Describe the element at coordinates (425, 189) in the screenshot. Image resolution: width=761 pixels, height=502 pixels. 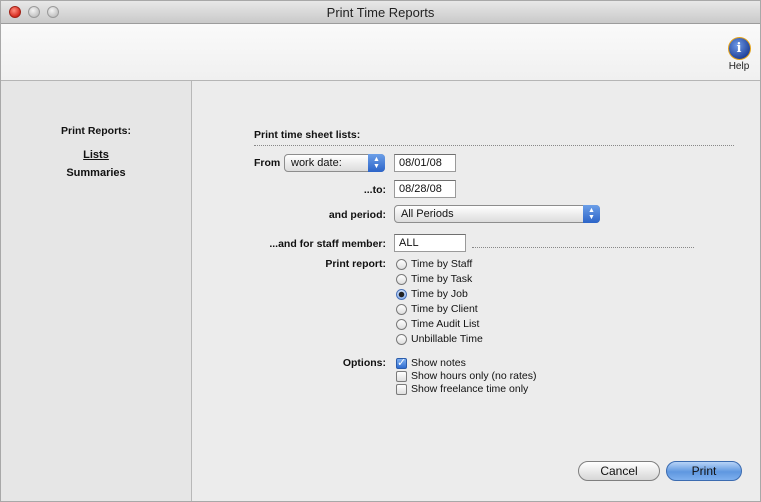
I see `to-date-field: 08/28/08` at that location.